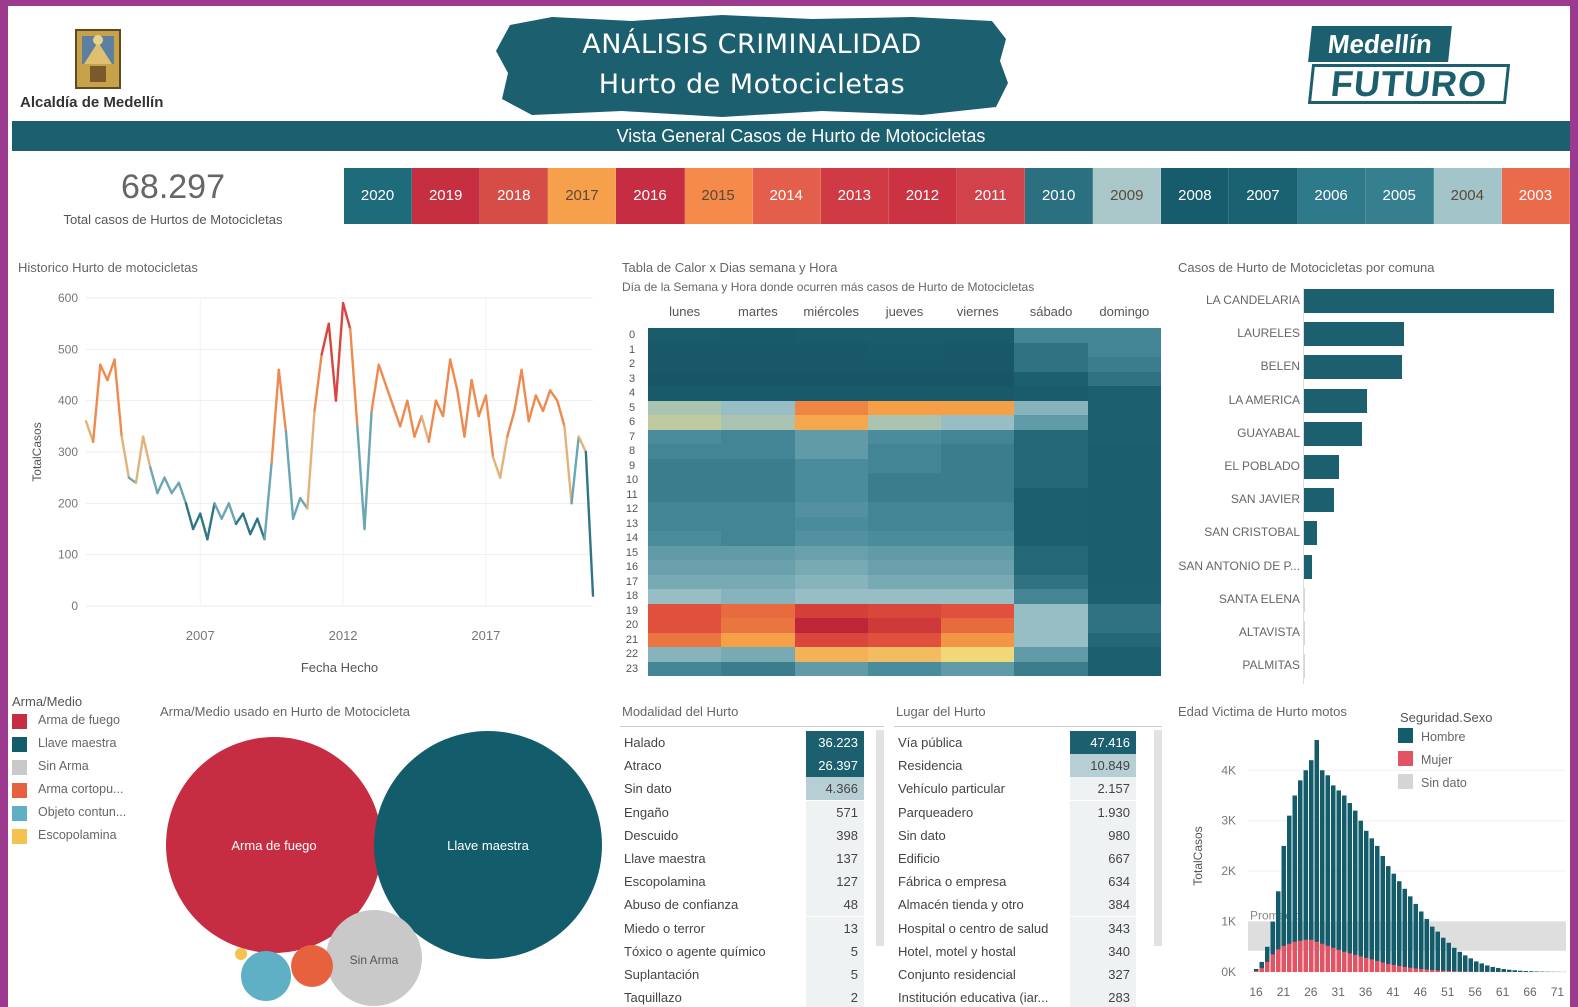 The width and height of the screenshot is (1578, 1007). I want to click on lugar-row: Sin dato 980, so click(1015, 835).